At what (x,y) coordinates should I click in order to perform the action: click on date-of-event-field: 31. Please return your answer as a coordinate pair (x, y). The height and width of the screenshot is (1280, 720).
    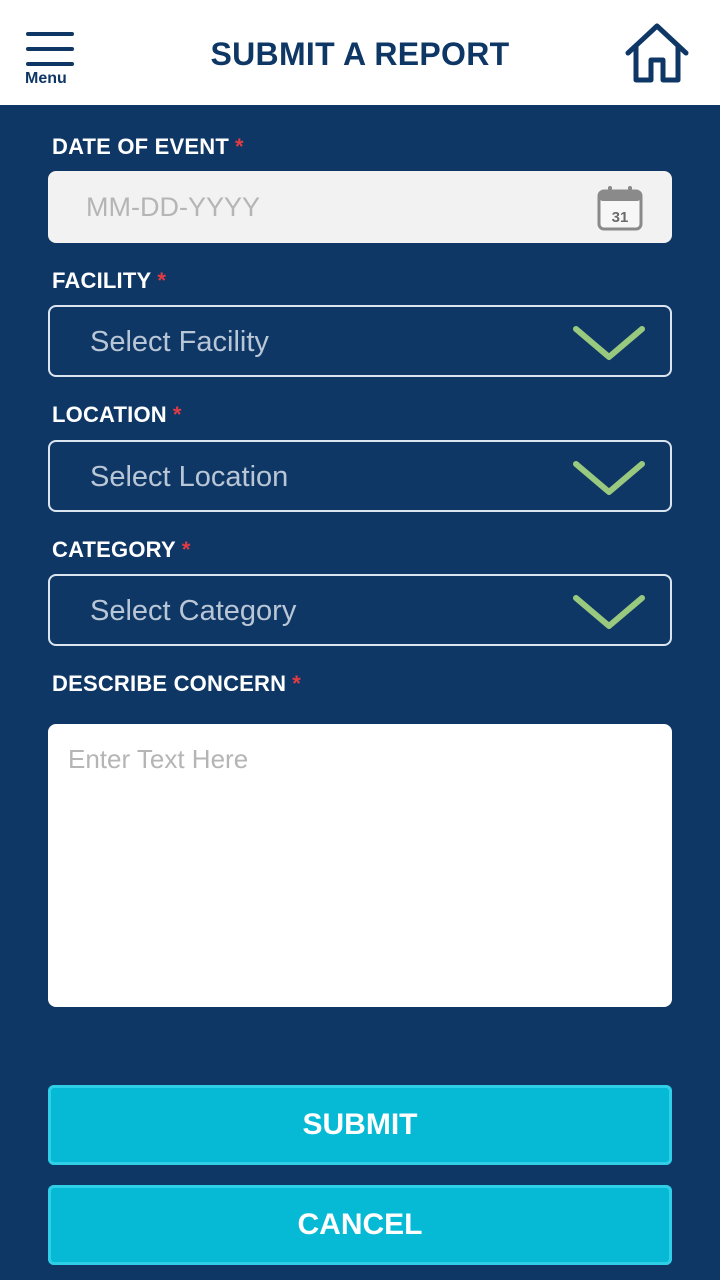
    Looking at the image, I should click on (360, 207).